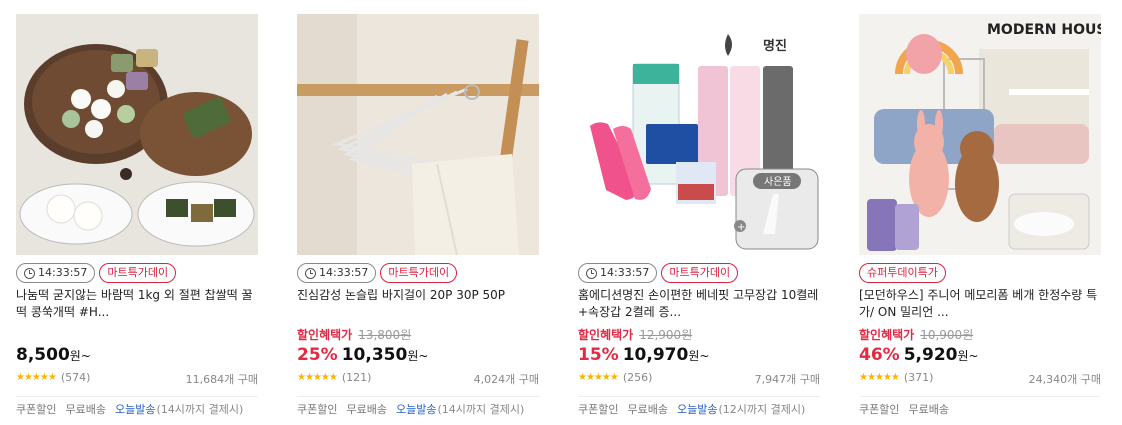 The width and height of the screenshot is (1122, 425). What do you see at coordinates (980, 134) in the screenshot?
I see `product-image: MODERN HOUSE` at bounding box center [980, 134].